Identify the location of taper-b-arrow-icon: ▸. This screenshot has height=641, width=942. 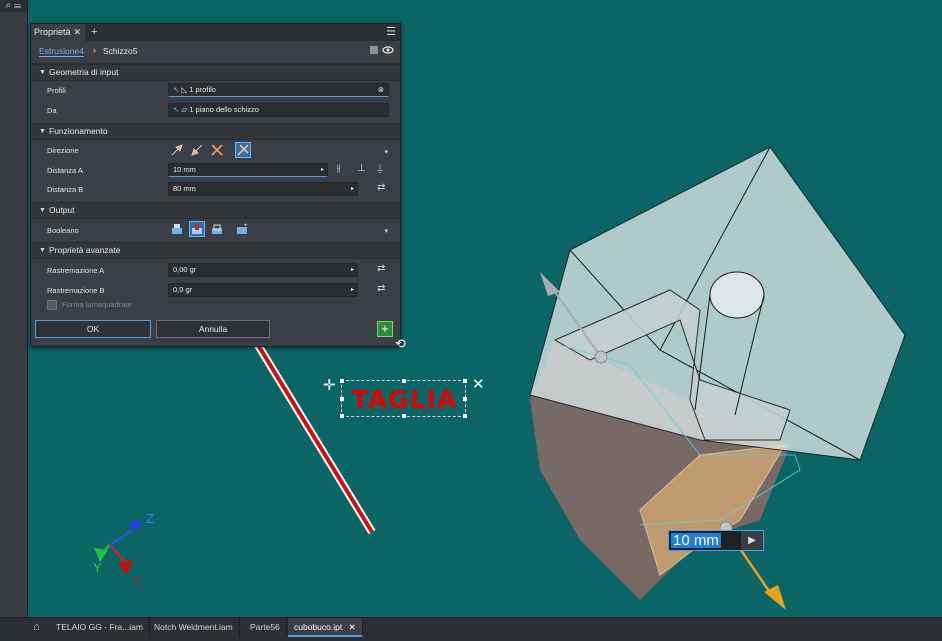
(352, 290).